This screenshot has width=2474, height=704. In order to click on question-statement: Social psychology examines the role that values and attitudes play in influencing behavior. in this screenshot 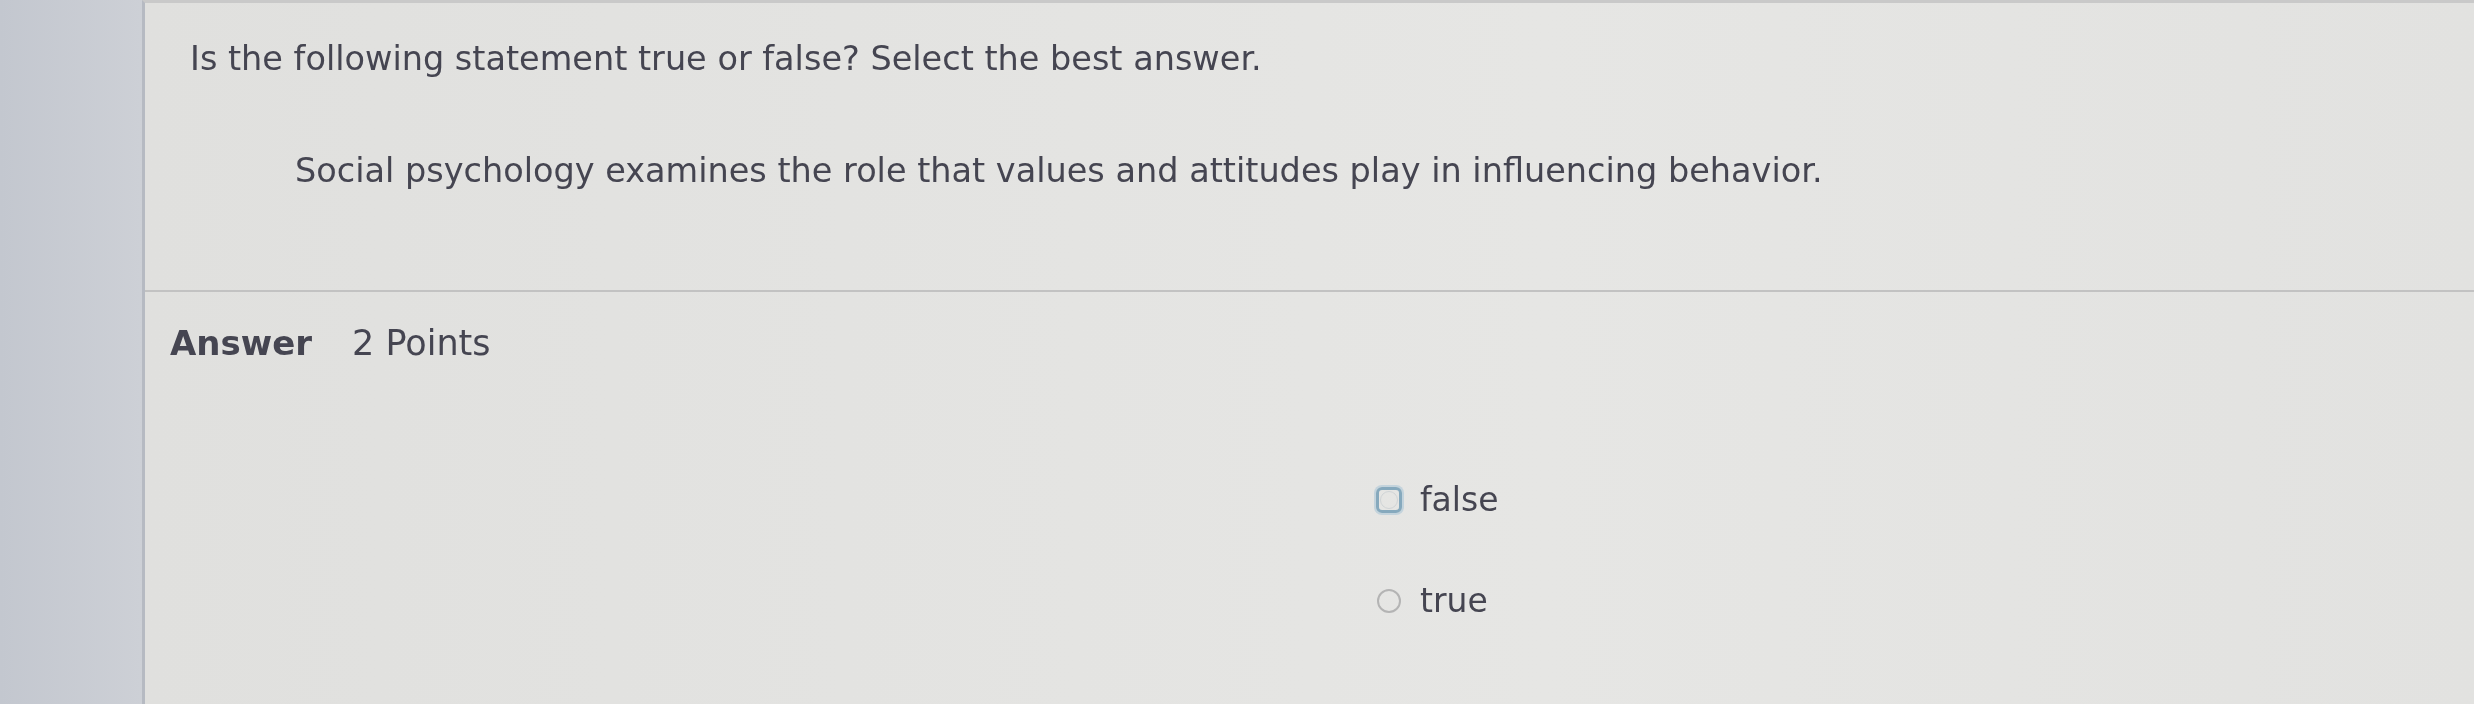, I will do `click(1059, 171)`.